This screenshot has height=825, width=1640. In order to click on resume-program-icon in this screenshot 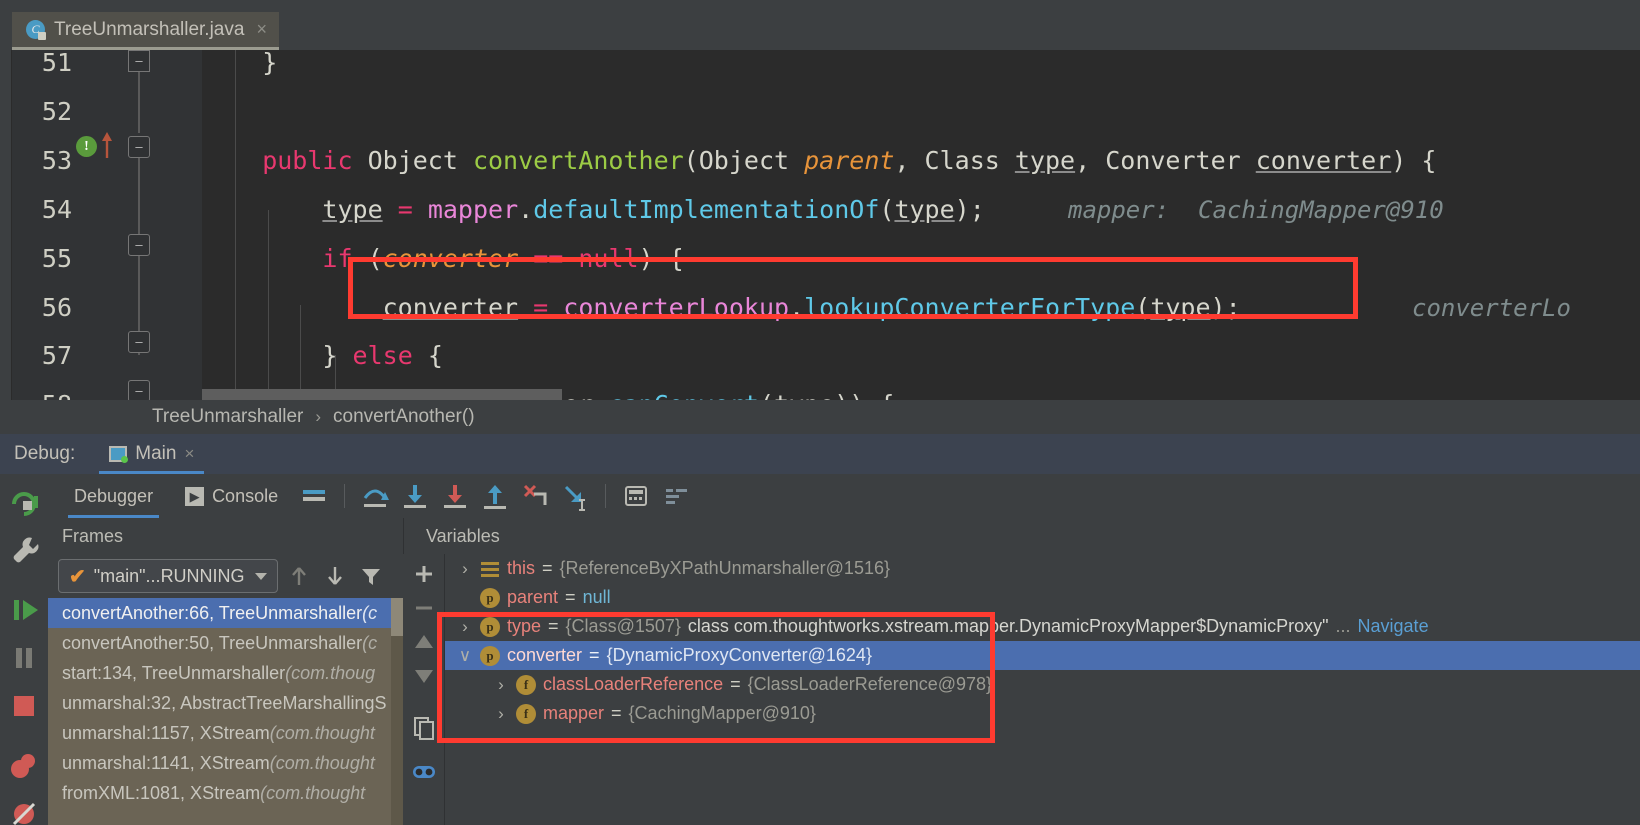, I will do `click(24, 610)`.